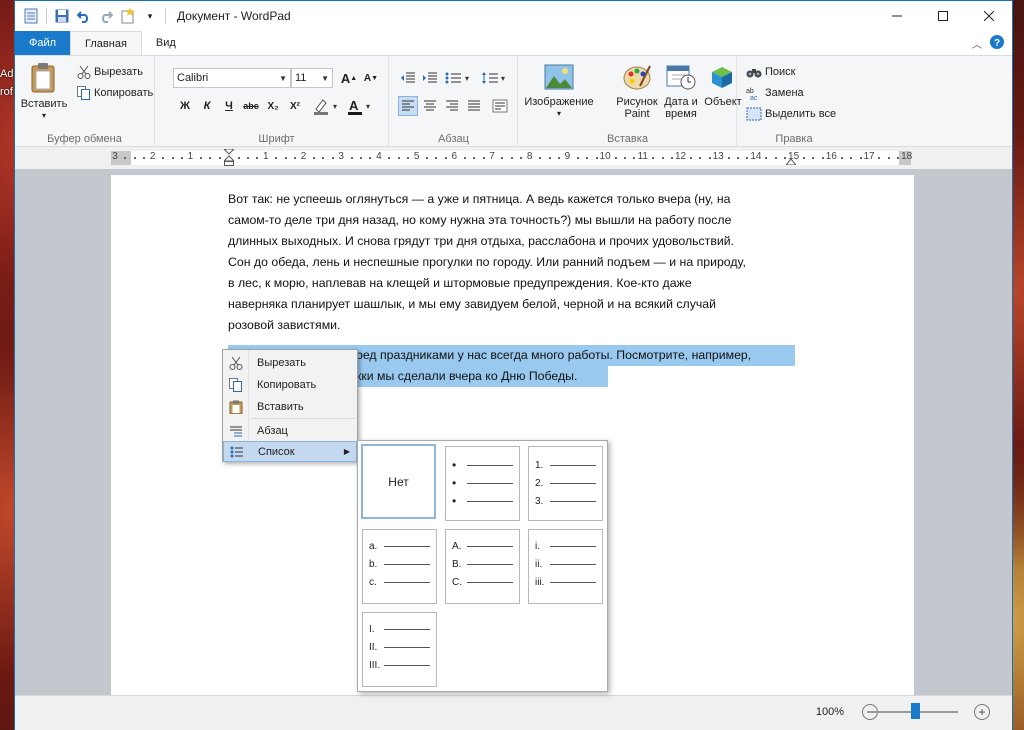 This screenshot has height=730, width=1024. I want to click on align-right-button, so click(452, 106).